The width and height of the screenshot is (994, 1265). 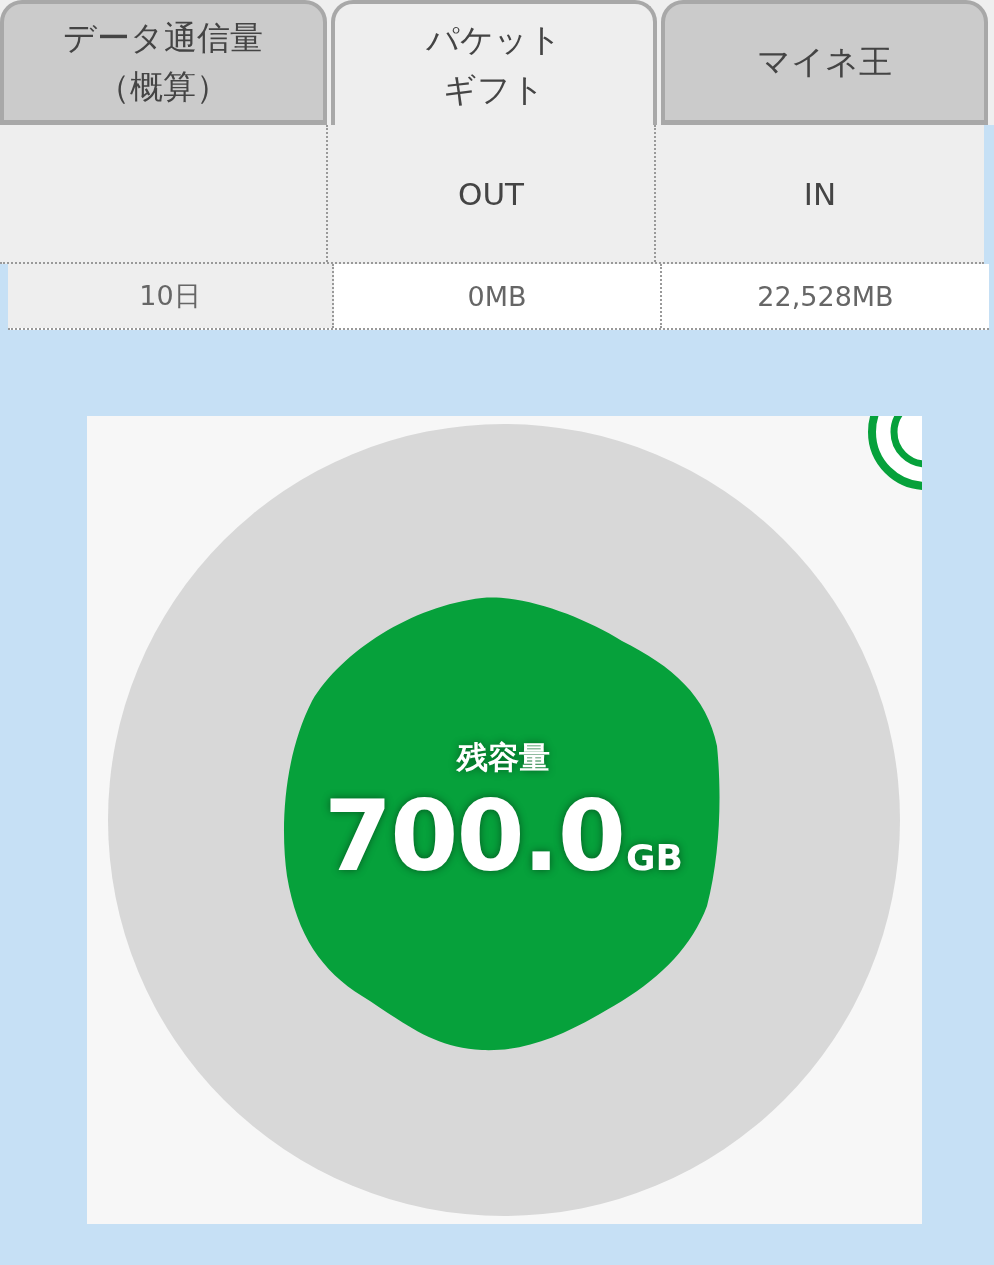 I want to click on table-cell: 10日, so click(x=171, y=296).